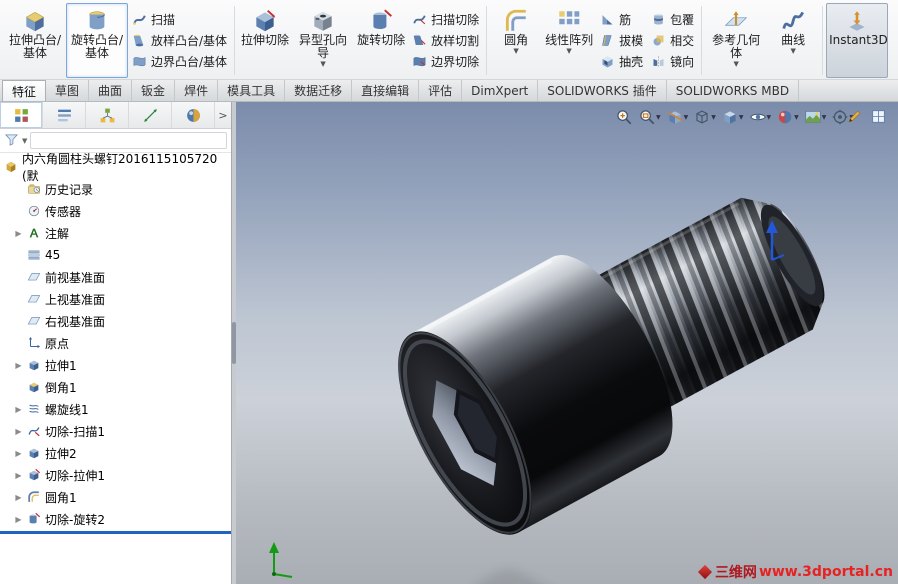 This screenshot has height=584, width=898. What do you see at coordinates (815, 117) in the screenshot?
I see `apply-scene-button: ▼` at bounding box center [815, 117].